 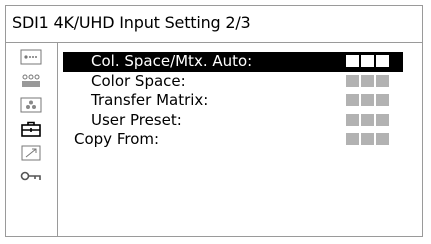 I want to click on menu-item-label: Transfer Matrix:, so click(x=150, y=100).